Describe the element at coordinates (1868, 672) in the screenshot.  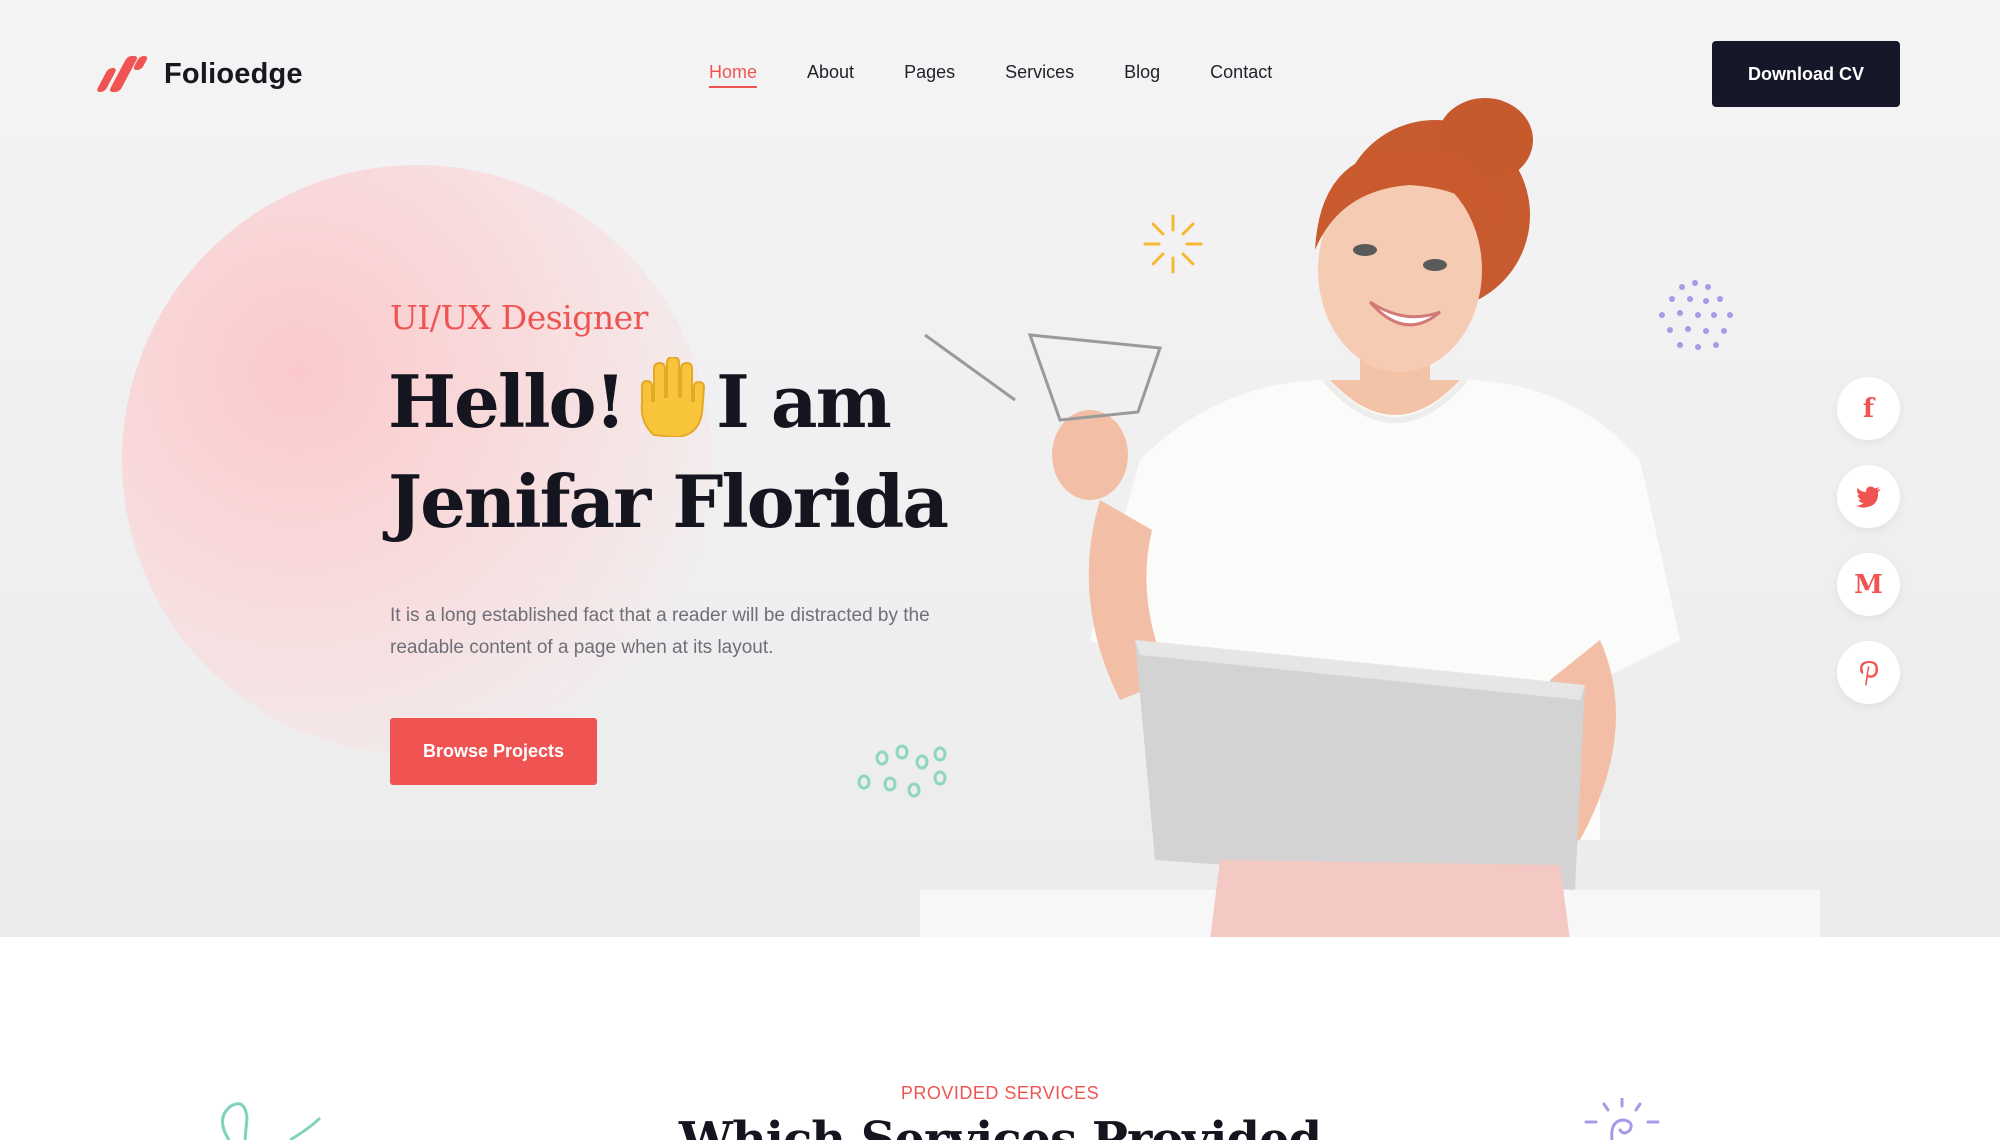
I see `pinterest-icon` at that location.